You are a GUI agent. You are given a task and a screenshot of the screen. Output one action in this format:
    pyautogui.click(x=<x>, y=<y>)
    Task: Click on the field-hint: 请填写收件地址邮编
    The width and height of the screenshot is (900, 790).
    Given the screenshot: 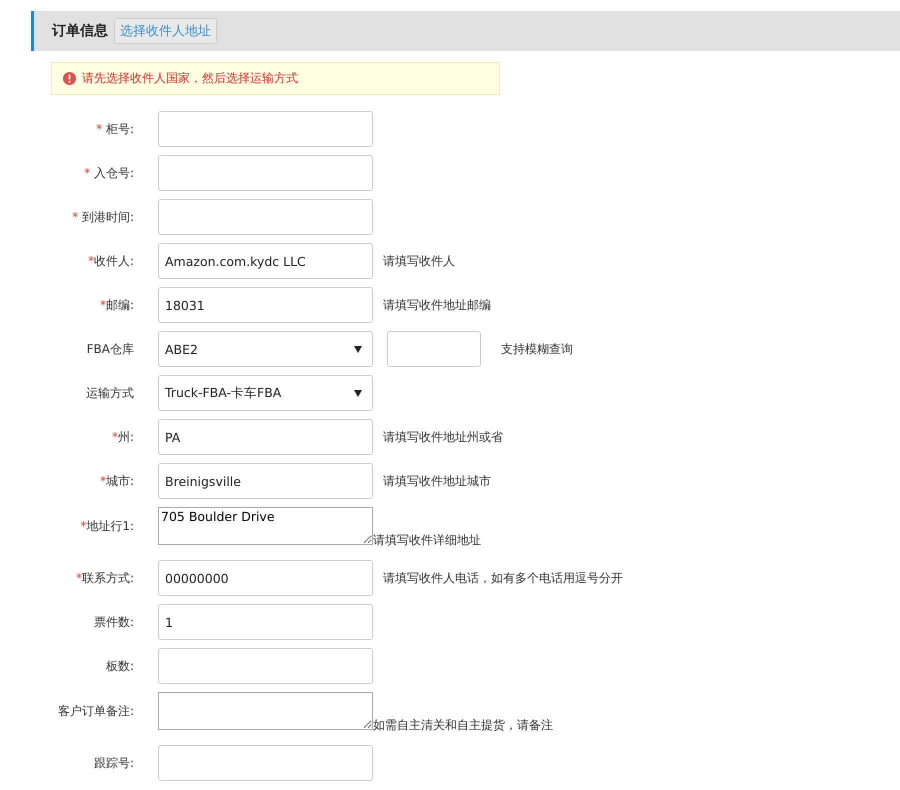 What is the action you would take?
    pyautogui.click(x=437, y=305)
    